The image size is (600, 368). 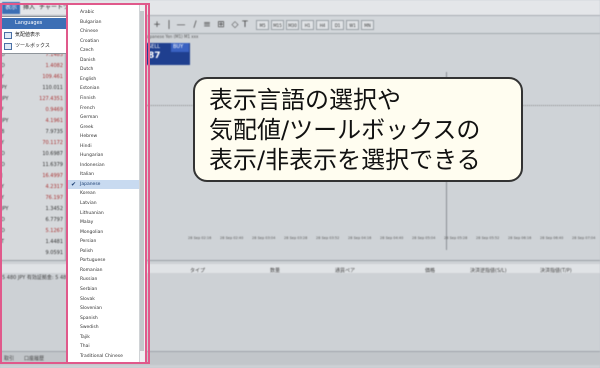 What do you see at coordinates (360, 238) in the screenshot?
I see `chart-date-label: 28 Sep 04:16` at bounding box center [360, 238].